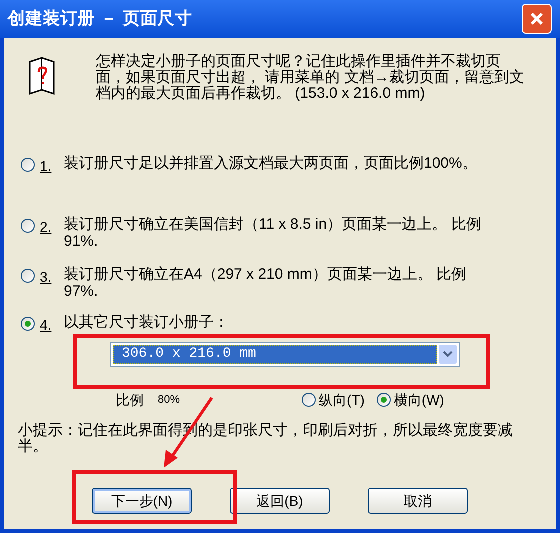 Image resolution: width=560 pixels, height=533 pixels. I want to click on intro-text: 怎样决定小册子的页面尺寸呢？记住此操作里插件并不裁切页面，如果页面尺寸出超， 请用菜单的 文档→裁切页面，留意到文档内的最大页面后再作裁切。 (153.0 x 216.0 mm), so click(311, 79).